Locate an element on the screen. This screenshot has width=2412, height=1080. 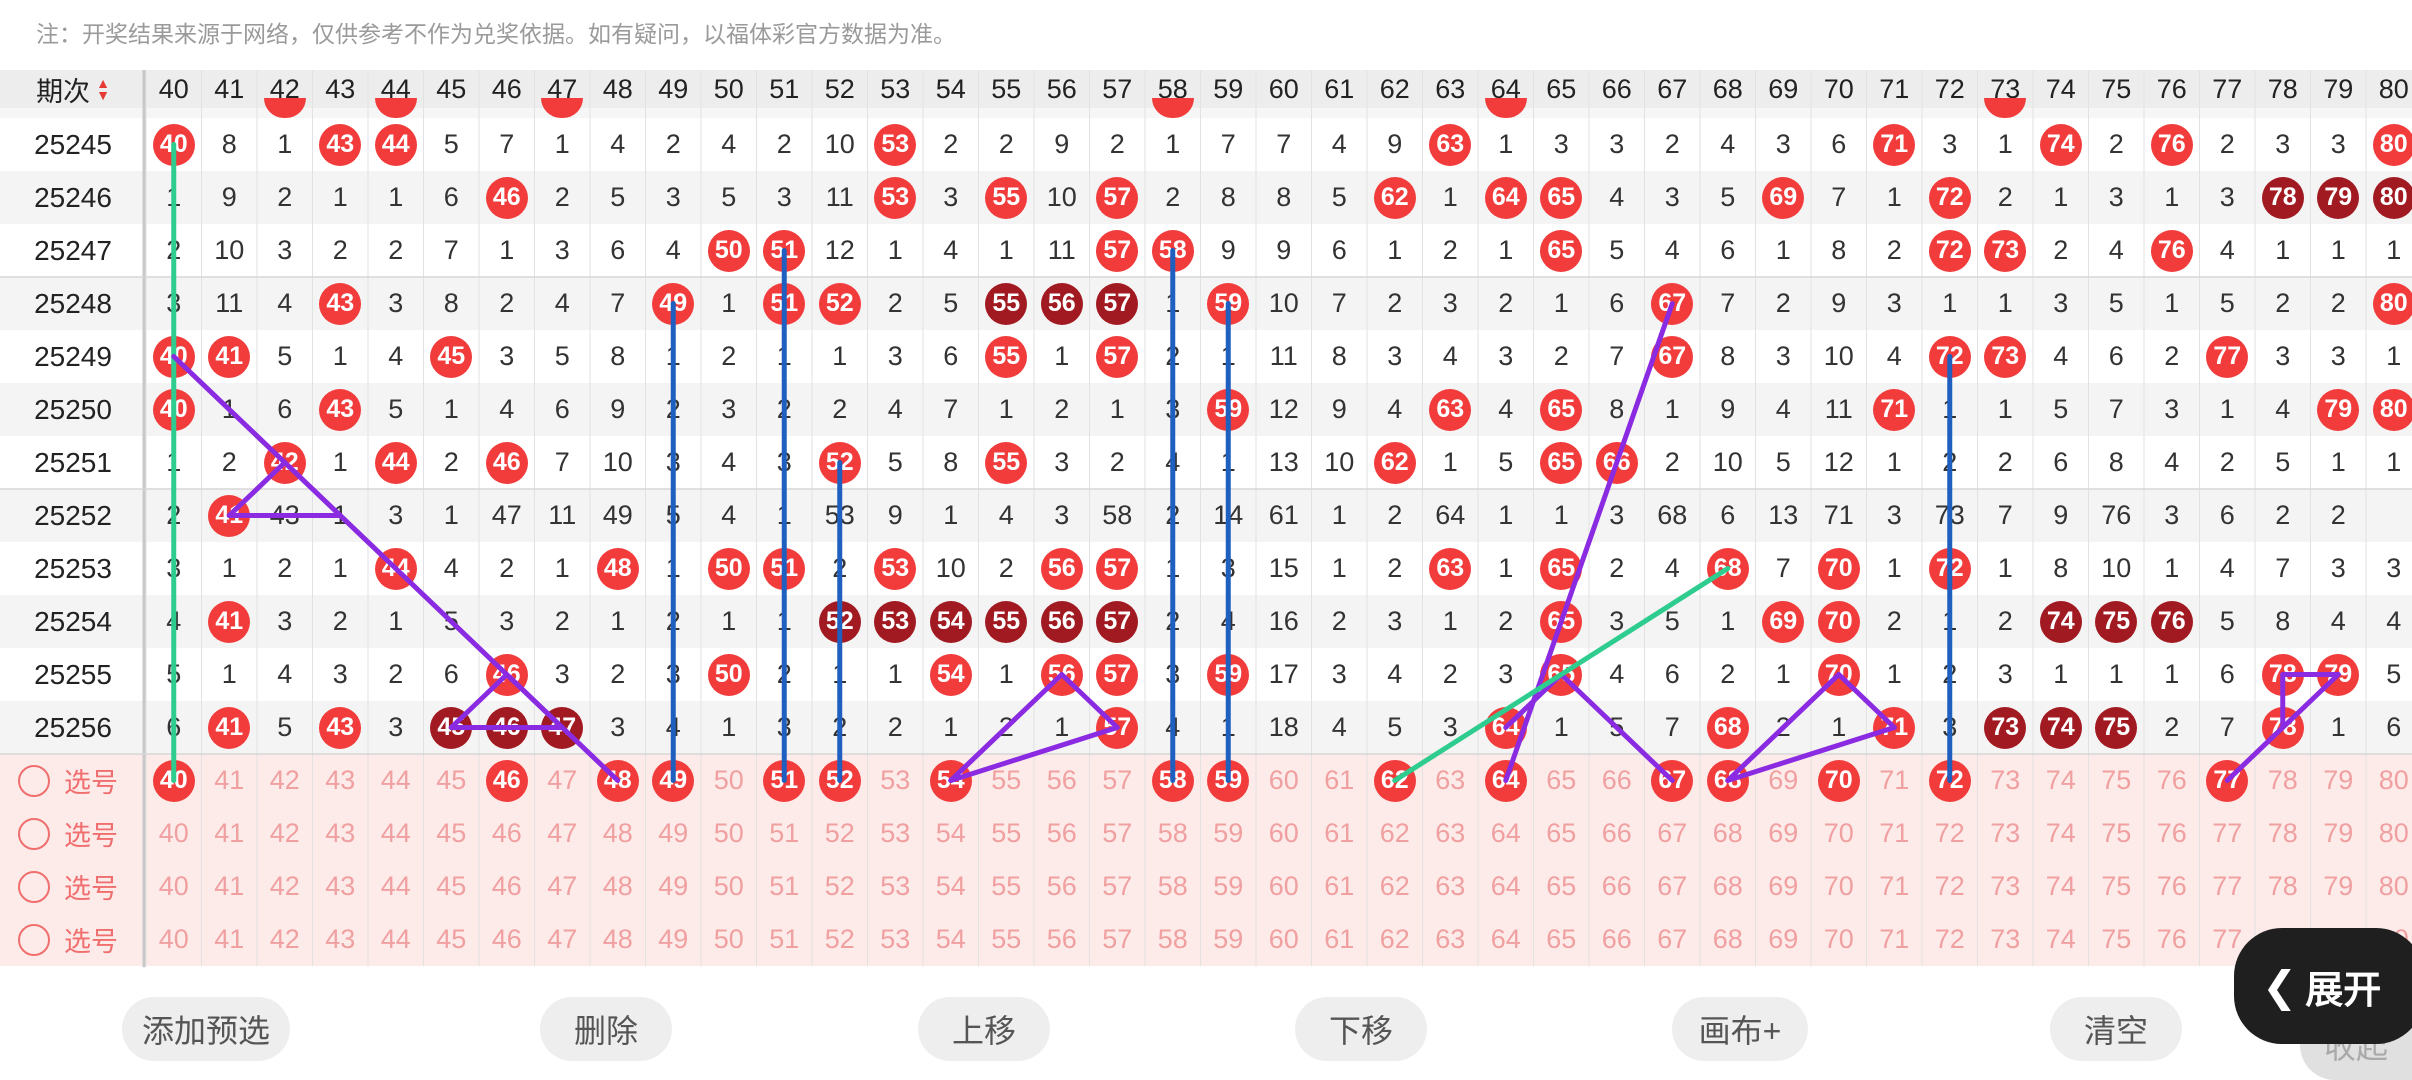
pick-number: 52 is located at coordinates (840, 833).